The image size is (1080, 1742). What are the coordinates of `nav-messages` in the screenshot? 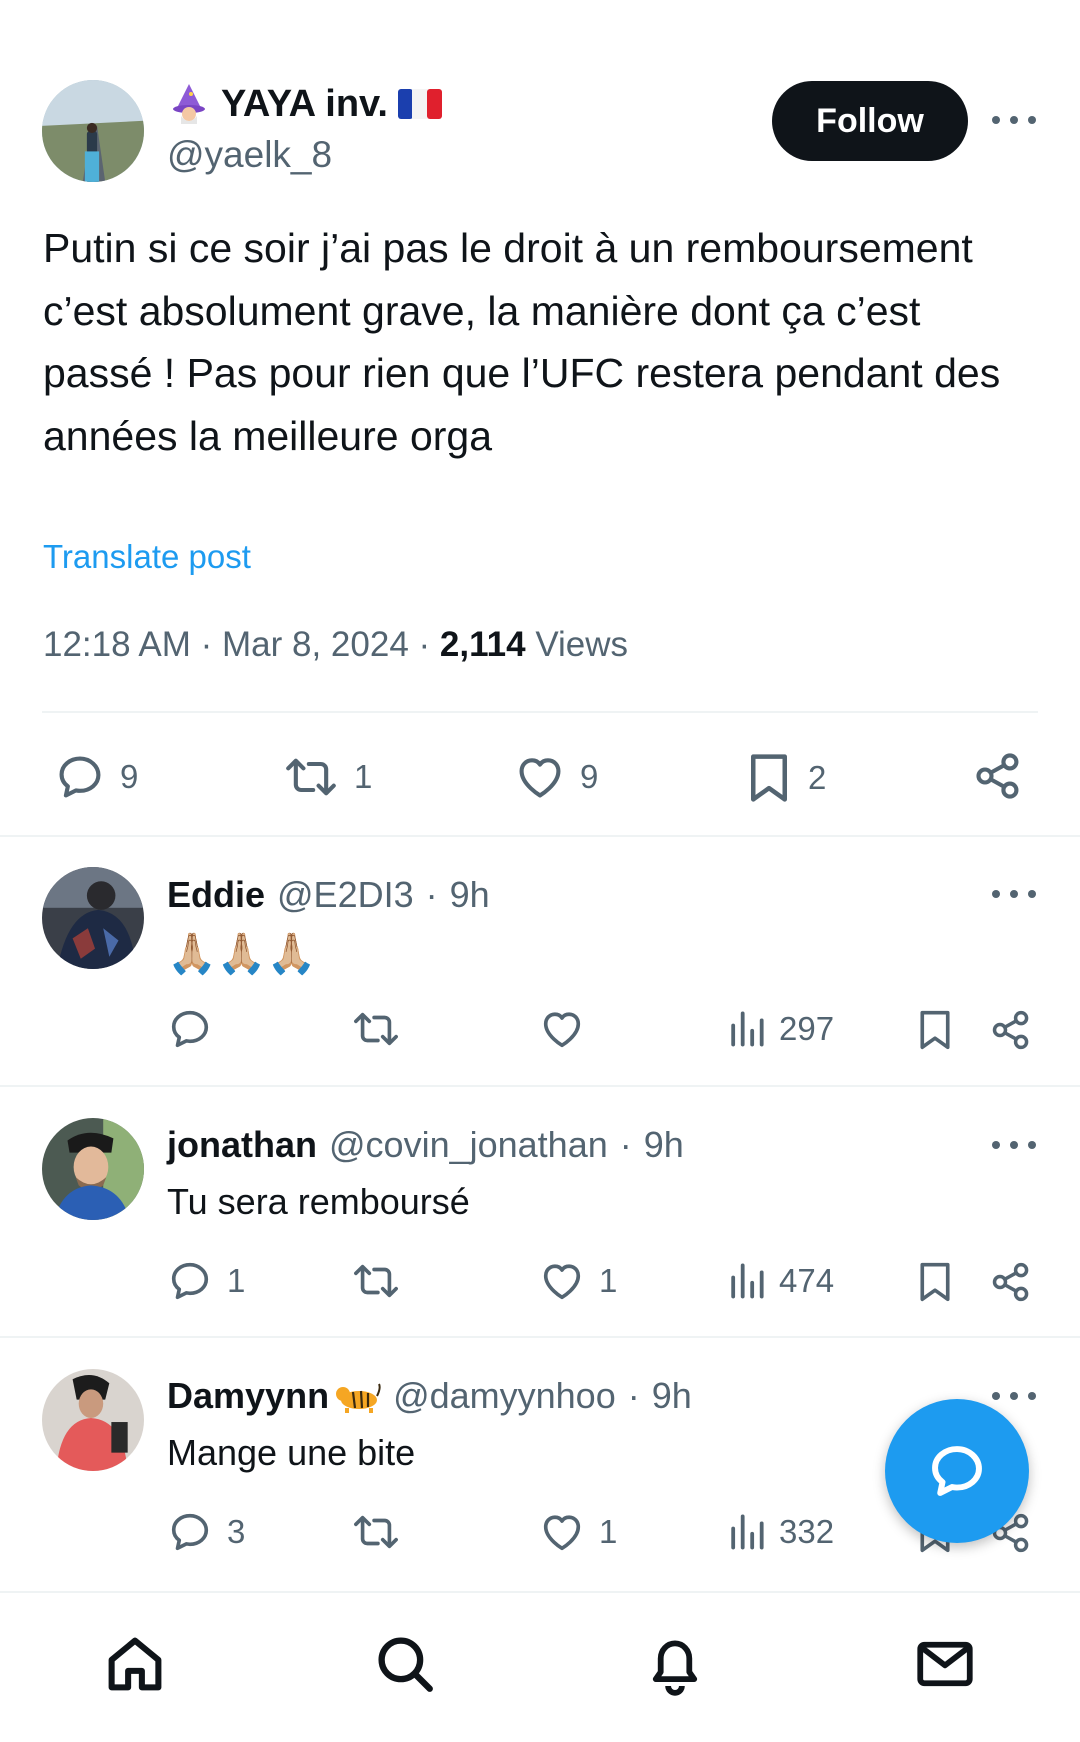 It's located at (945, 1664).